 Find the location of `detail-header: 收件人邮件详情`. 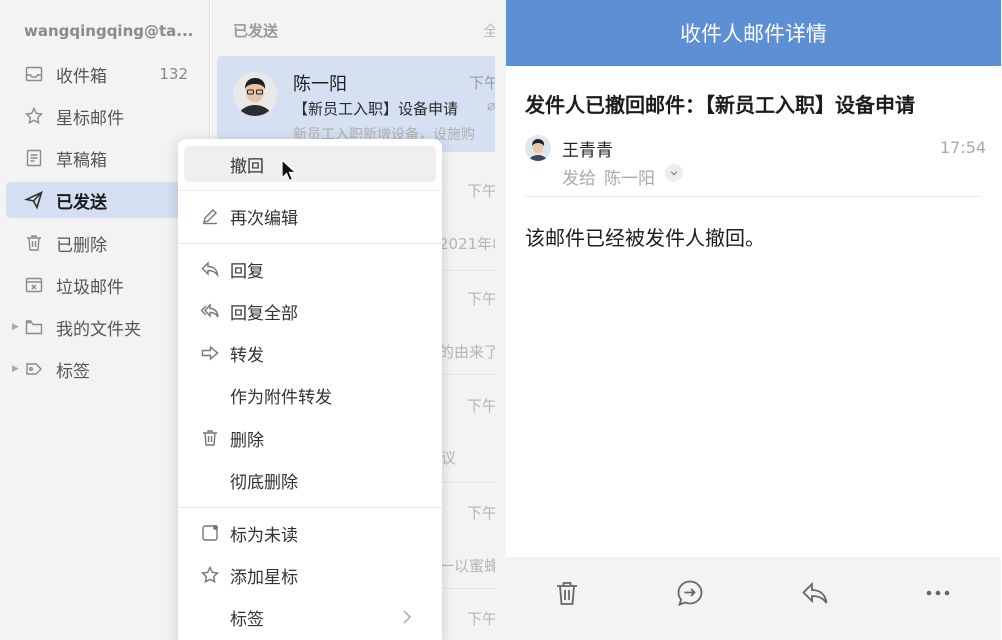

detail-header: 收件人邮件详情 is located at coordinates (753, 33).